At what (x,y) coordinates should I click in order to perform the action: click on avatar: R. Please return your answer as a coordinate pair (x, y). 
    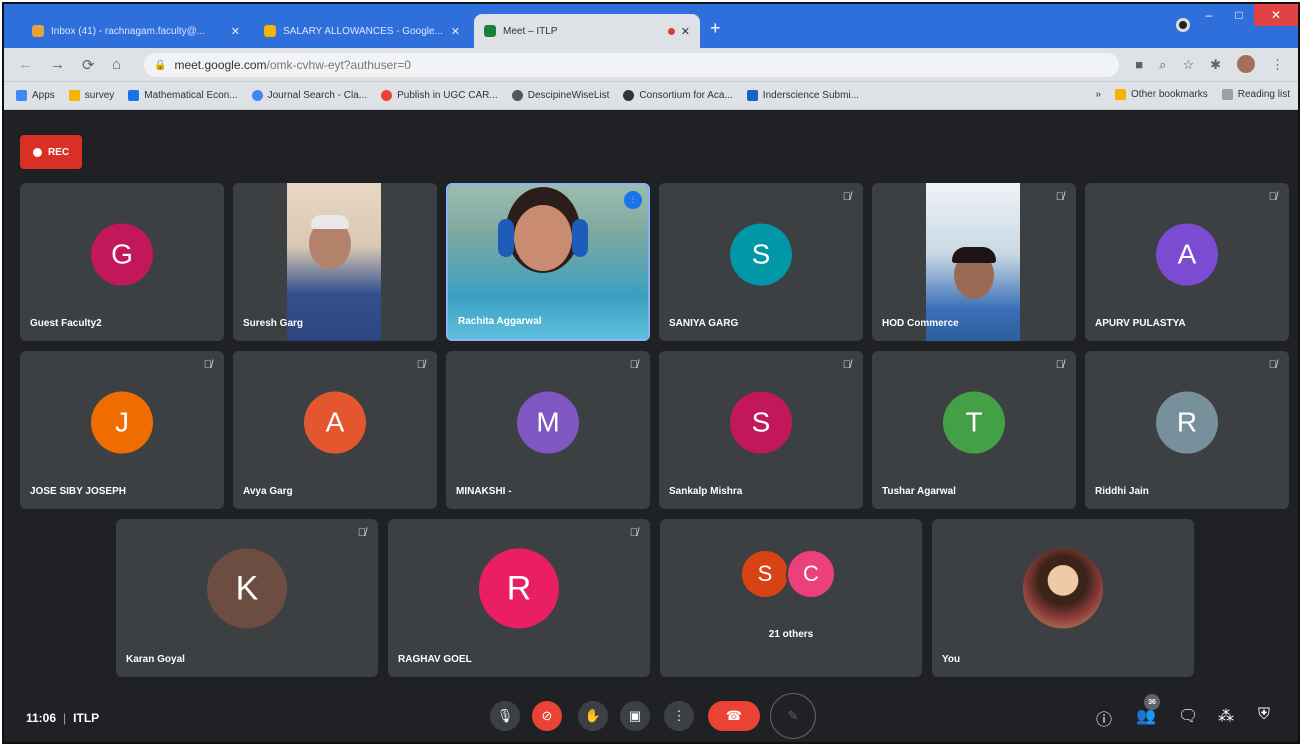
    Looking at the image, I should click on (1187, 422).